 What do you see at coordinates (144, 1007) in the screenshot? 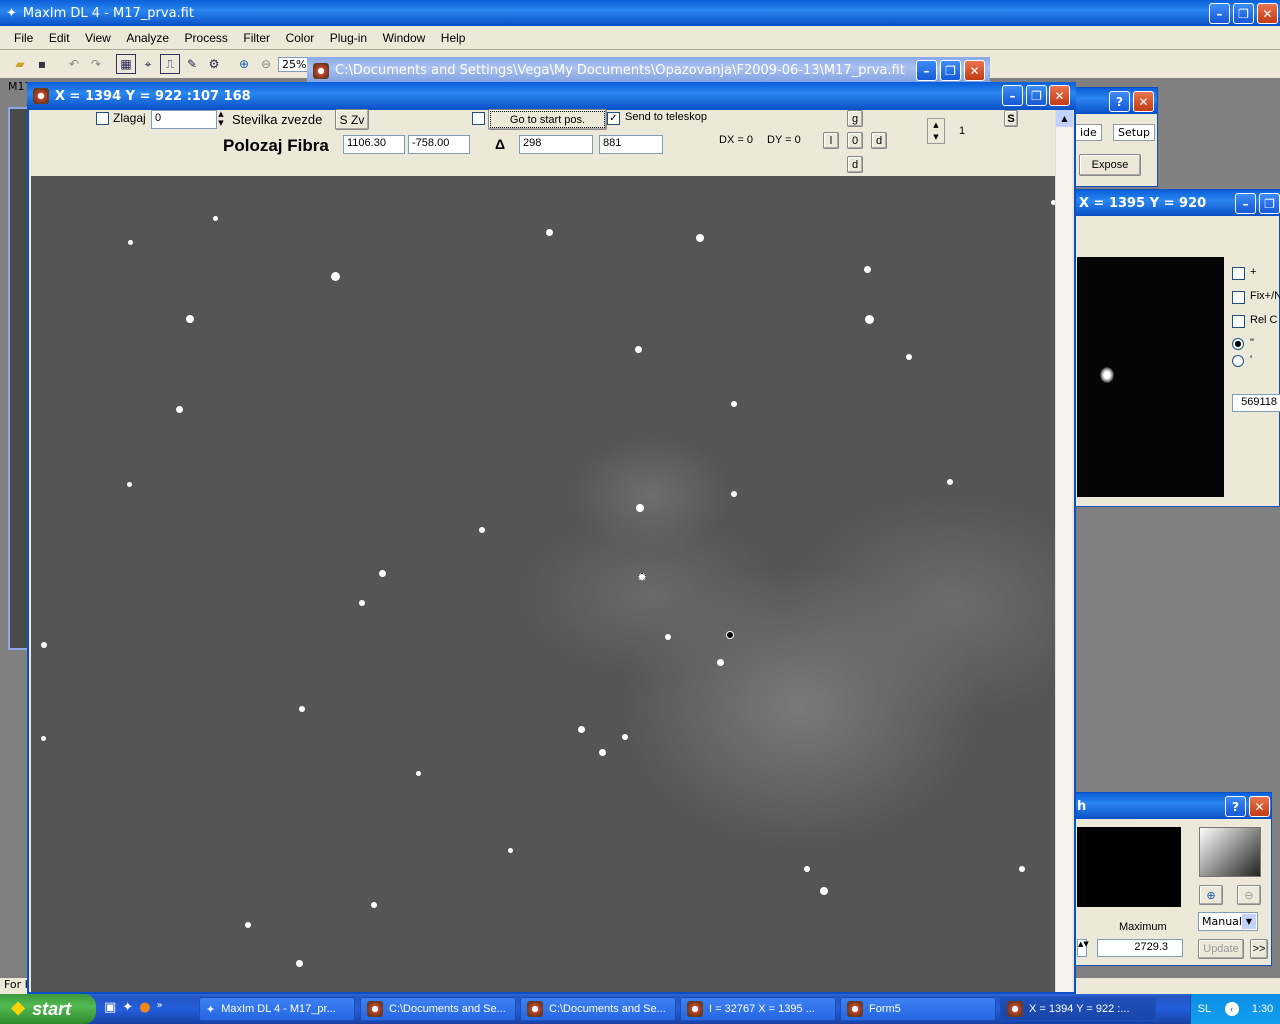
I see `firefox-icon: ●` at bounding box center [144, 1007].